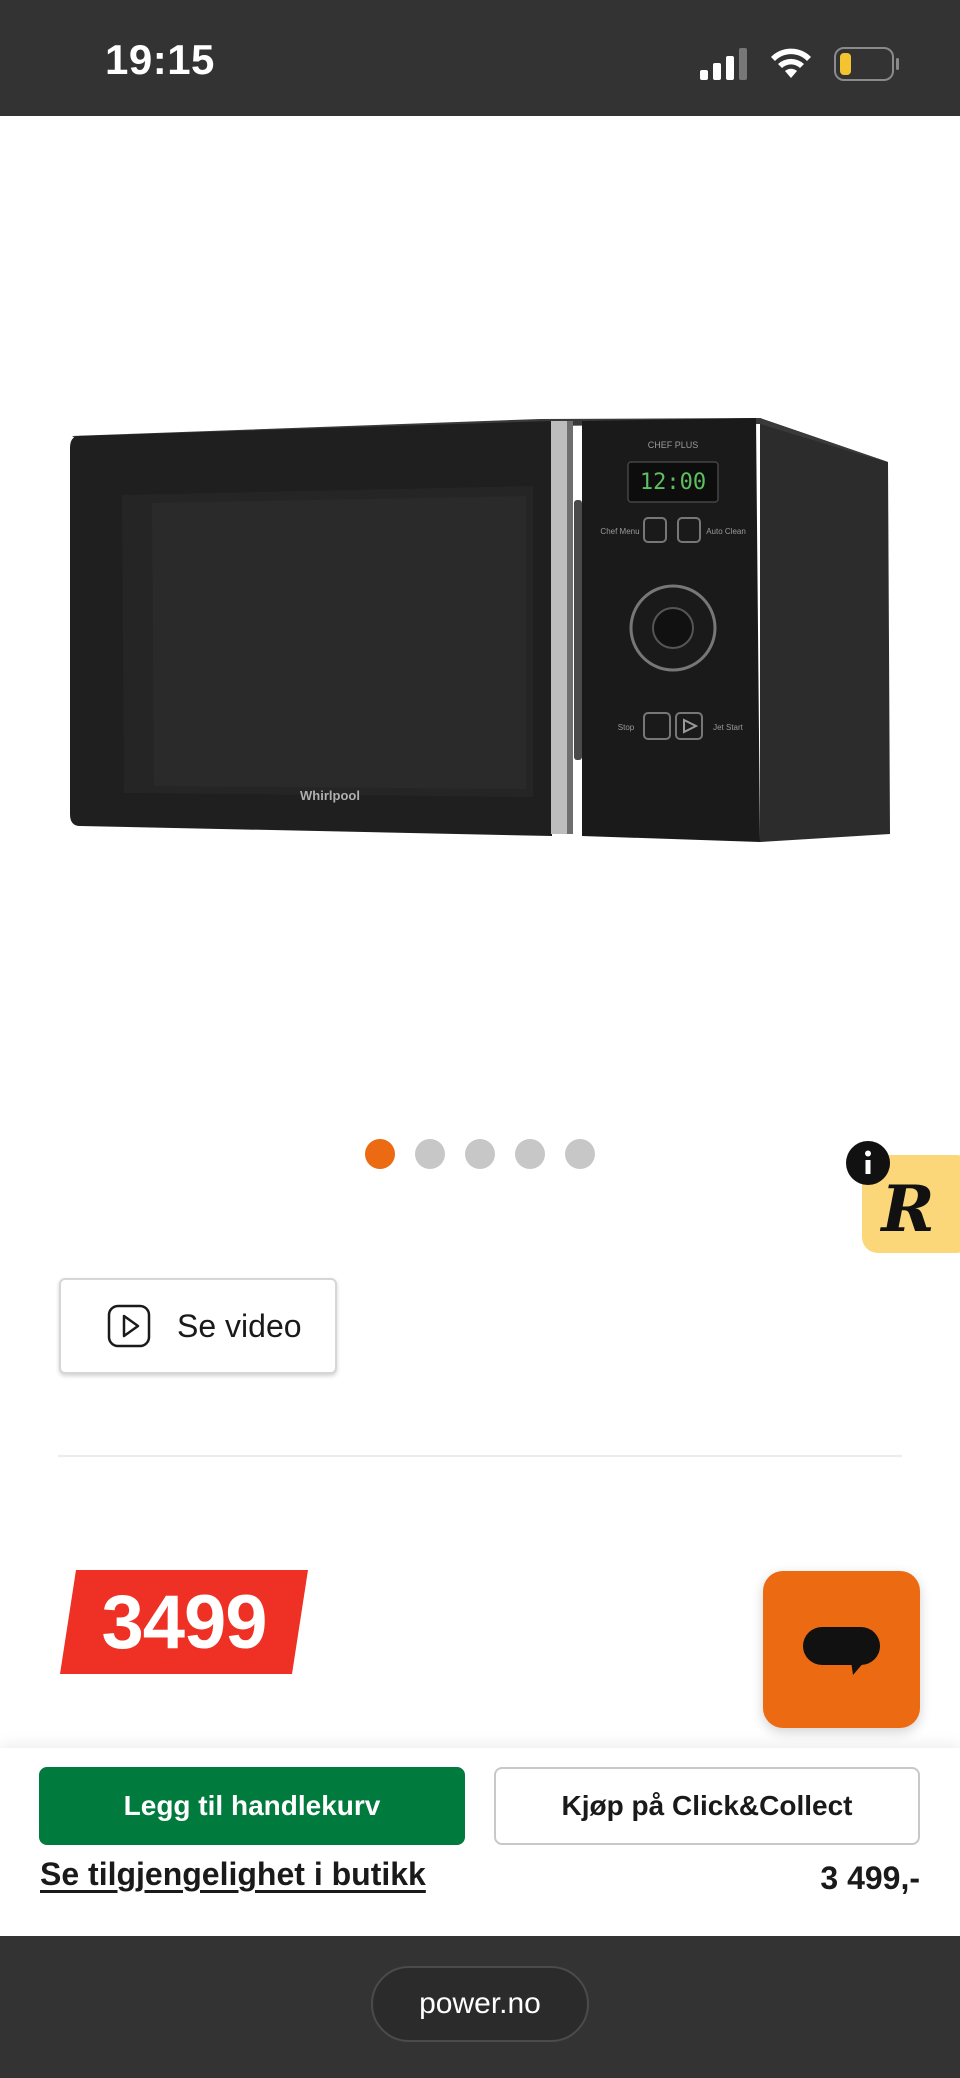  What do you see at coordinates (480, 58) in the screenshot?
I see `status-bar: 19:15` at bounding box center [480, 58].